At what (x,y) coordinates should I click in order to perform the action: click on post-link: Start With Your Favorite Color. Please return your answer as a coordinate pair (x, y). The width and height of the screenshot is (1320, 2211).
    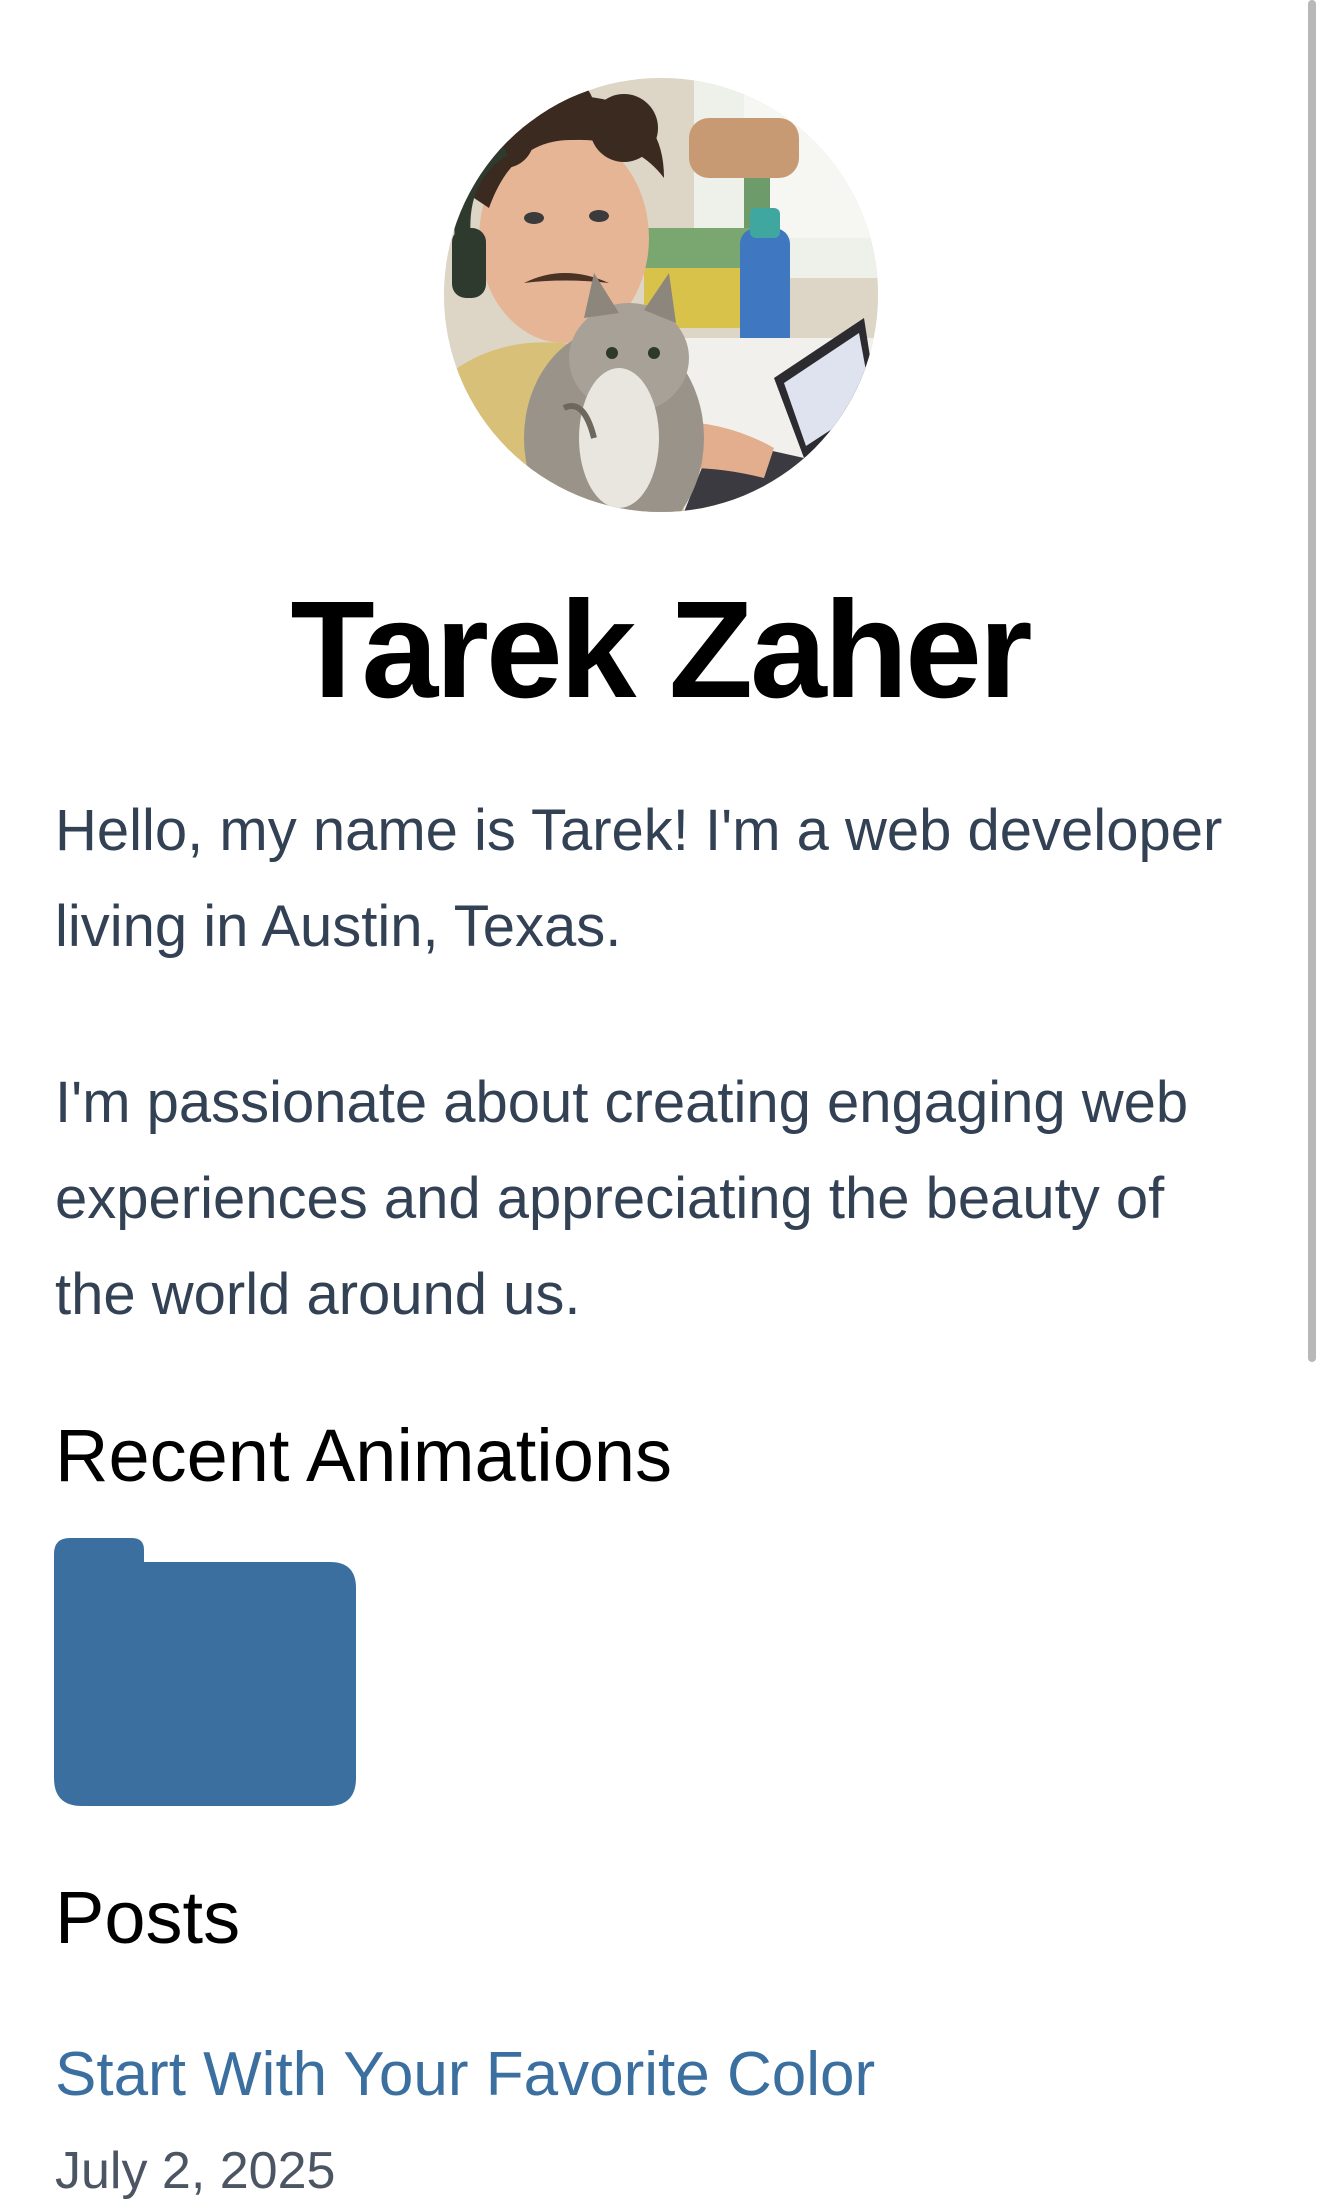
    Looking at the image, I should click on (465, 2075).